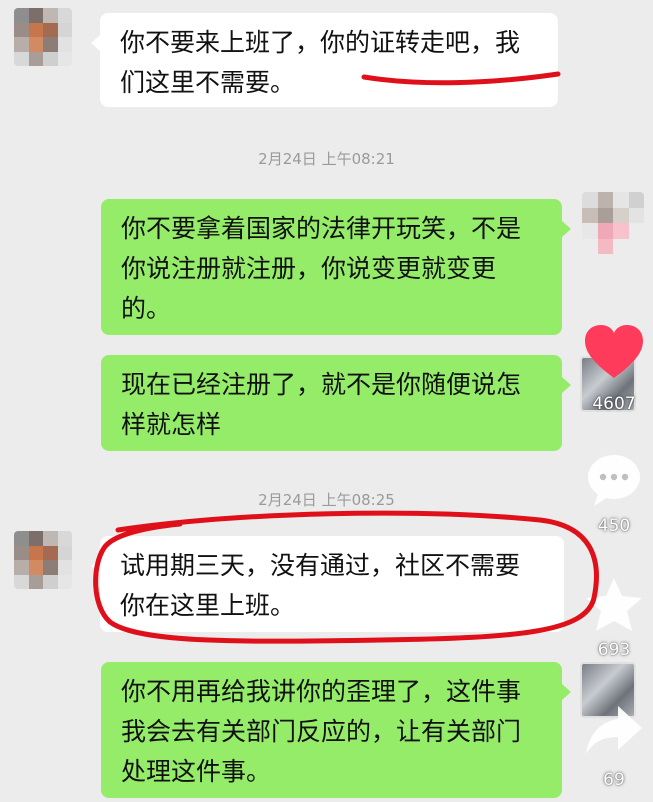  Describe the element at coordinates (614, 404) in the screenshot. I see `like-count: 4607` at that location.